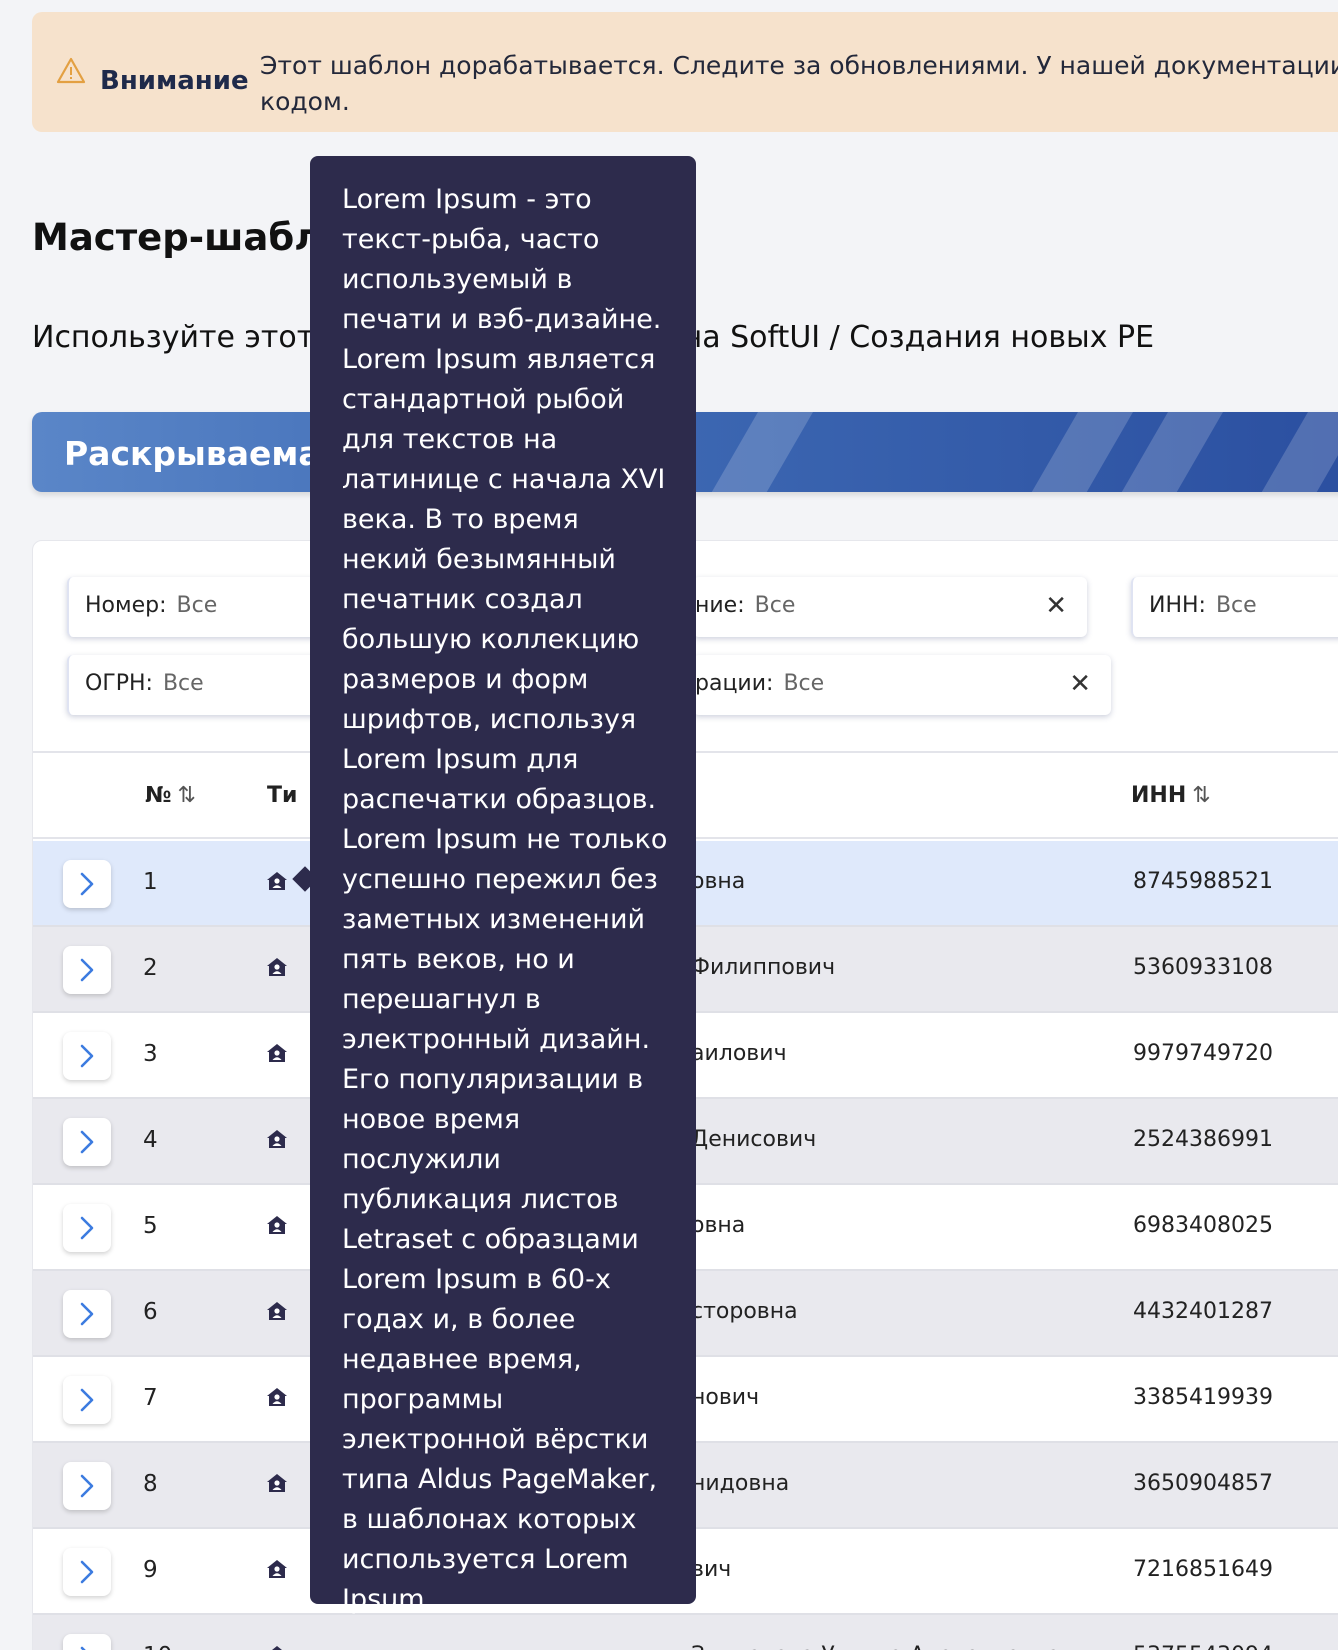  Describe the element at coordinates (1203, 881) in the screenshot. I see `cell-inn: 8745988521` at that location.